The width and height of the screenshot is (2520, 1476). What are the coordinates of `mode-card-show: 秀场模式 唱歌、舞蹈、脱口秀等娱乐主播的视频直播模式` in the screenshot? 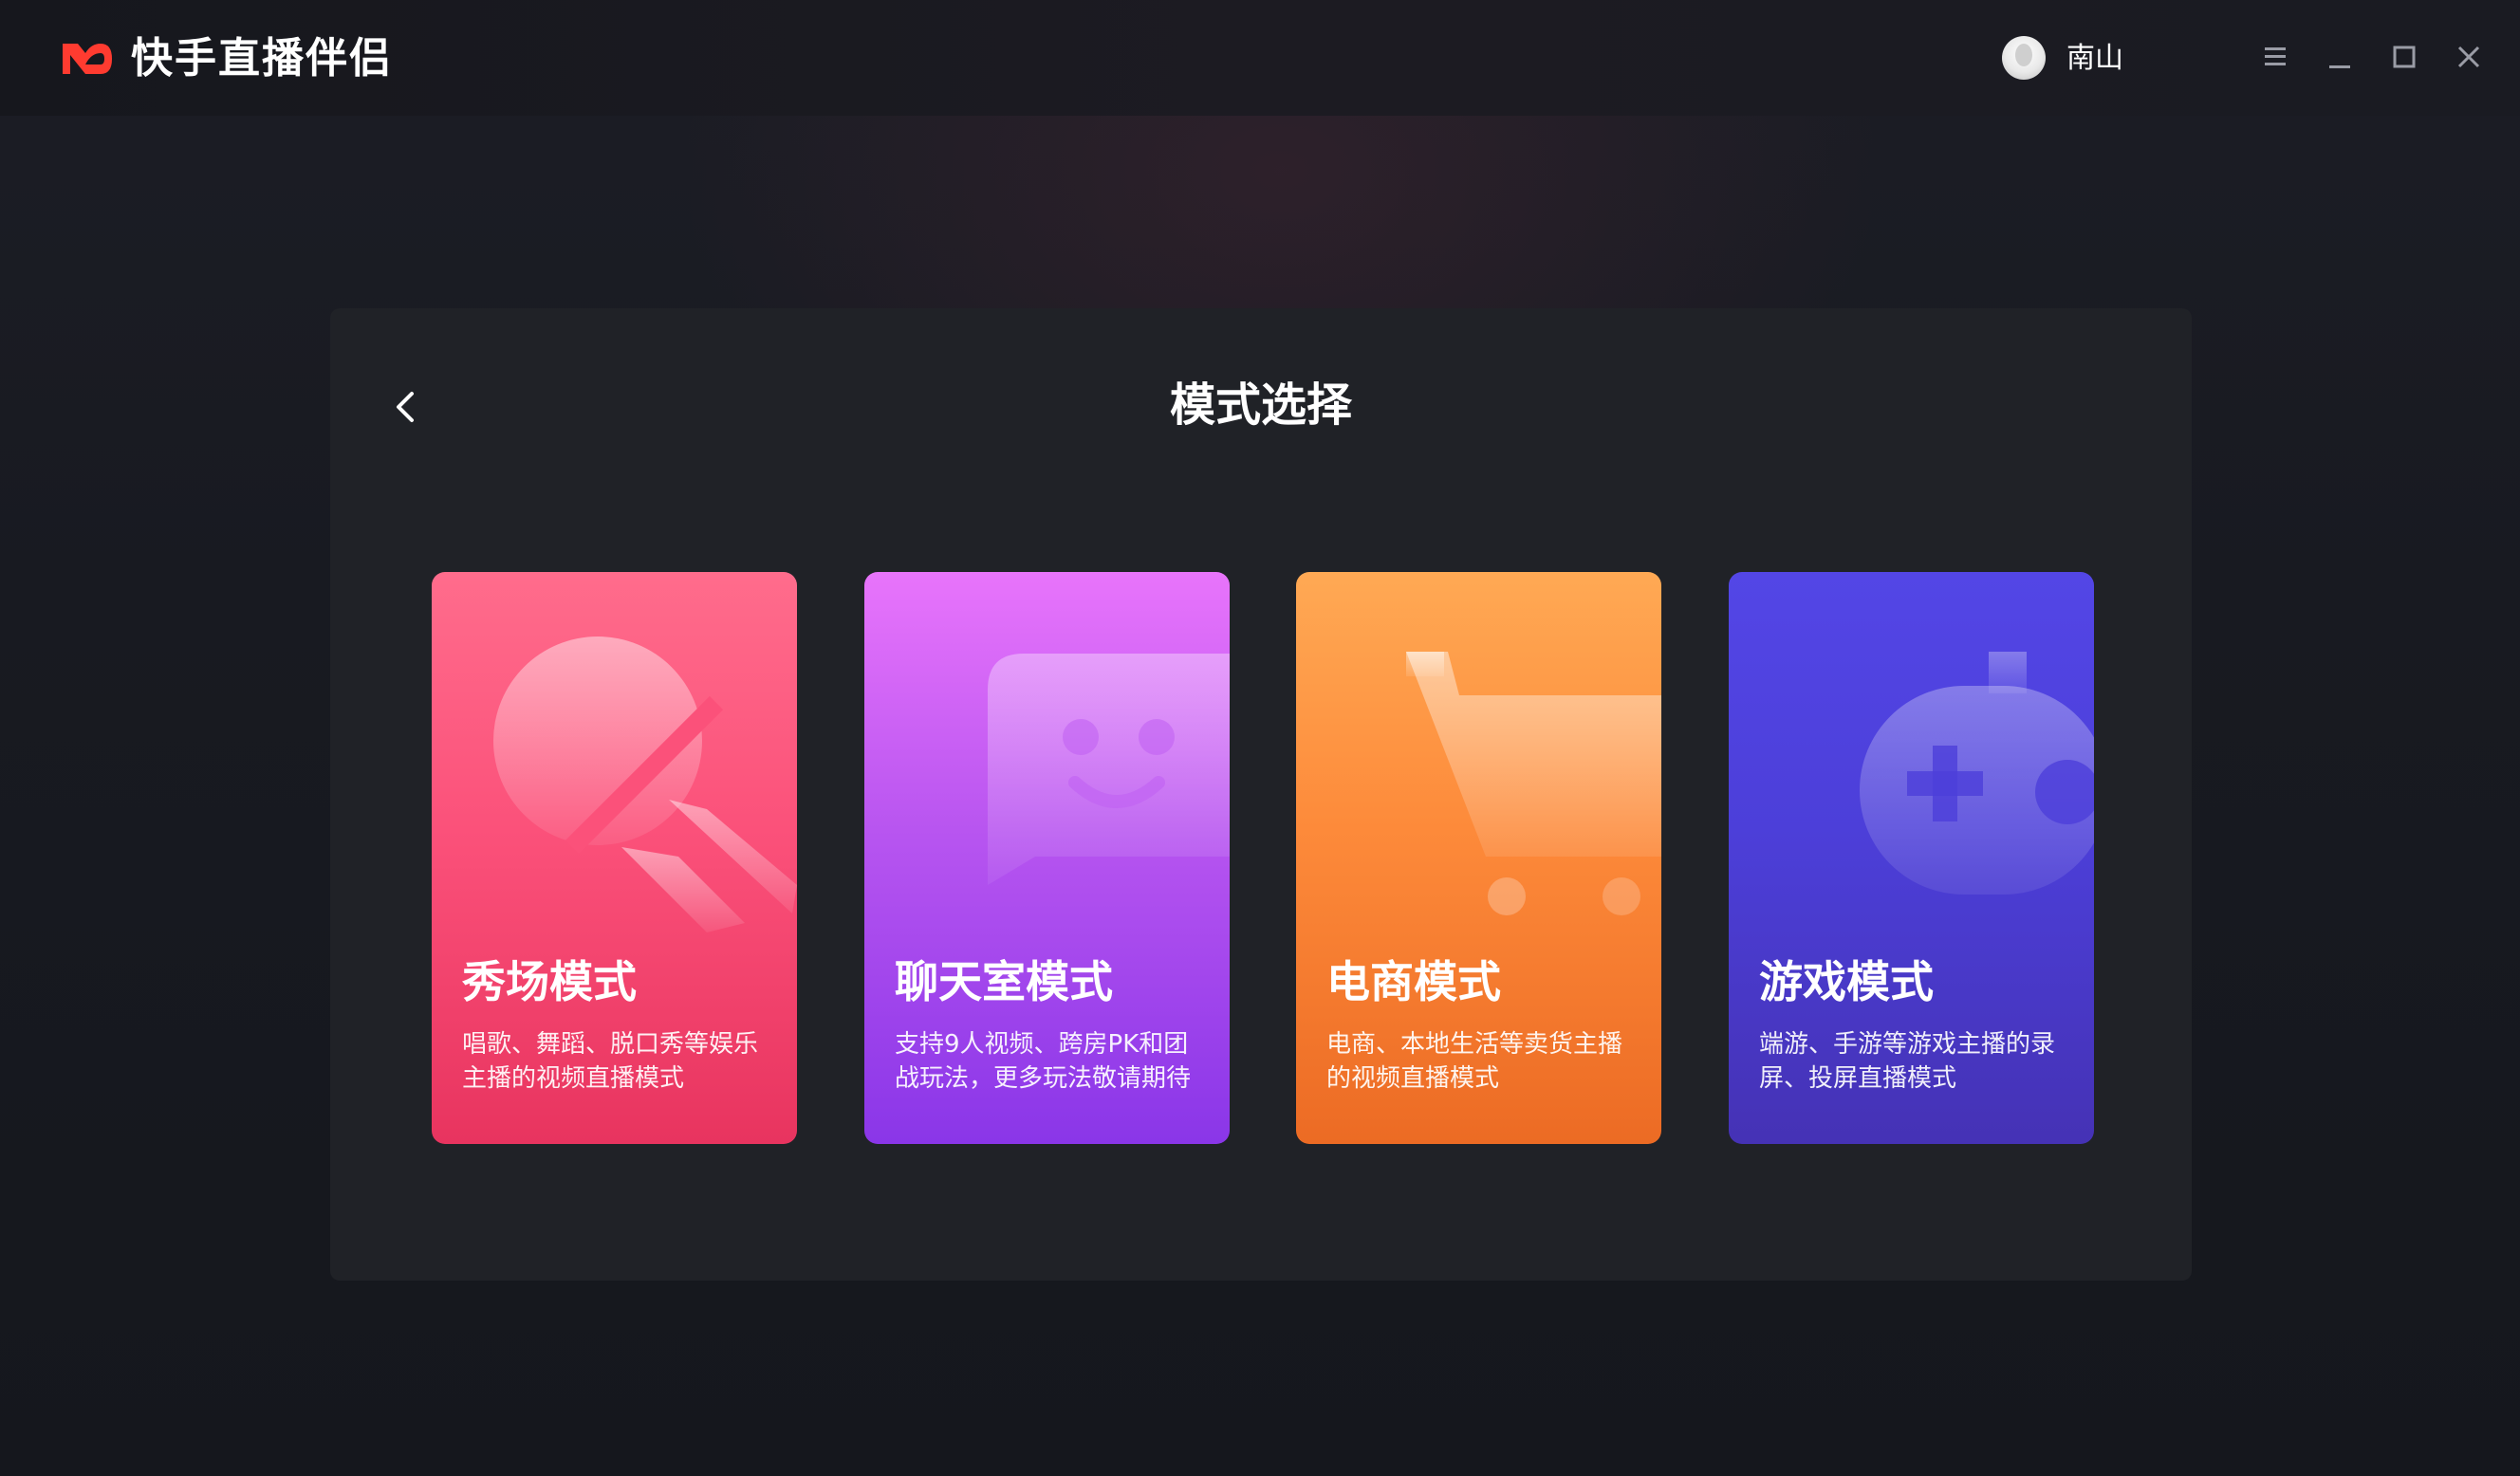 It's located at (614, 858).